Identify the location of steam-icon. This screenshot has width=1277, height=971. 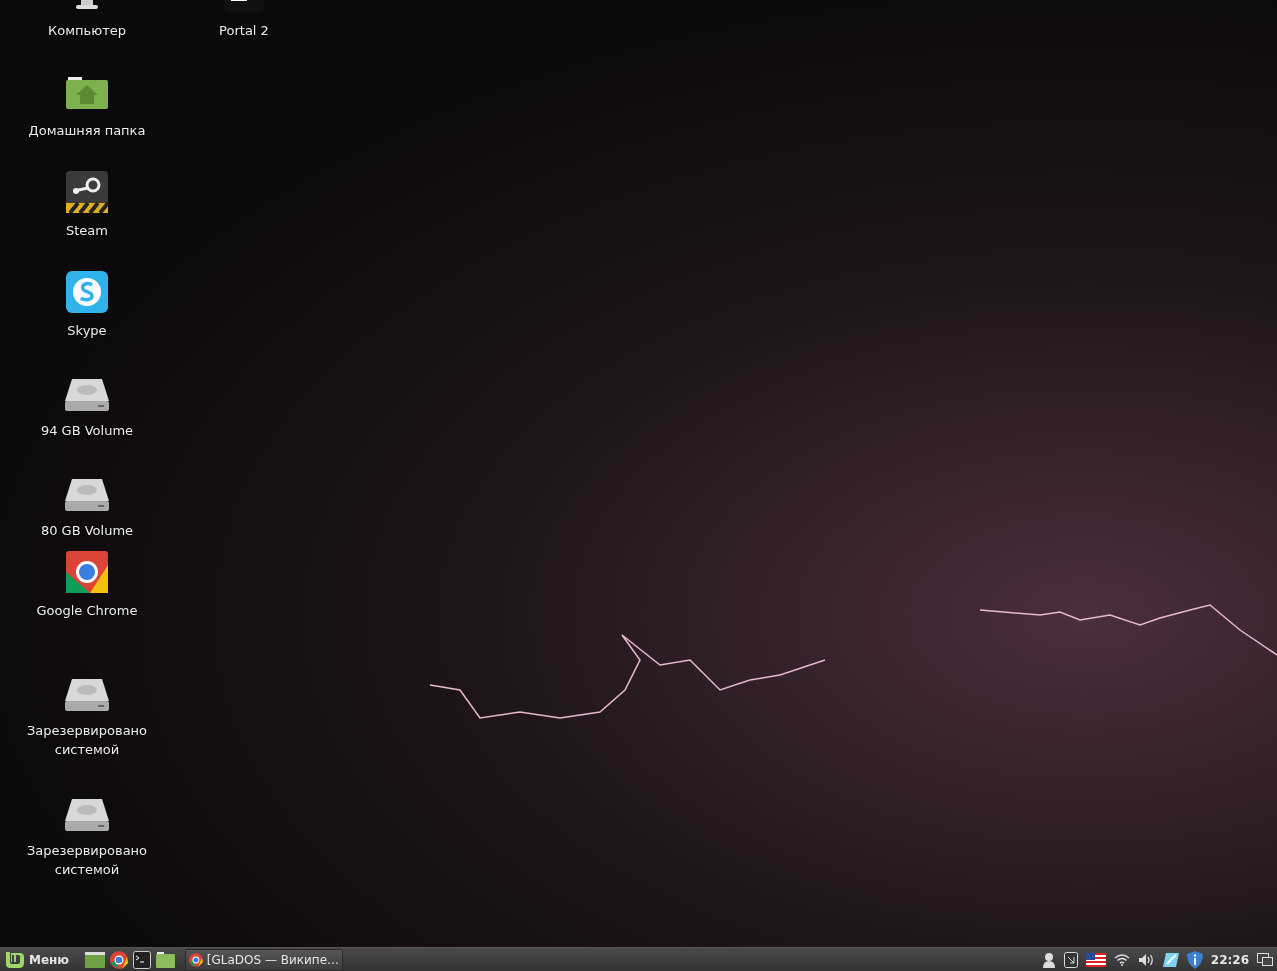
(87, 192).